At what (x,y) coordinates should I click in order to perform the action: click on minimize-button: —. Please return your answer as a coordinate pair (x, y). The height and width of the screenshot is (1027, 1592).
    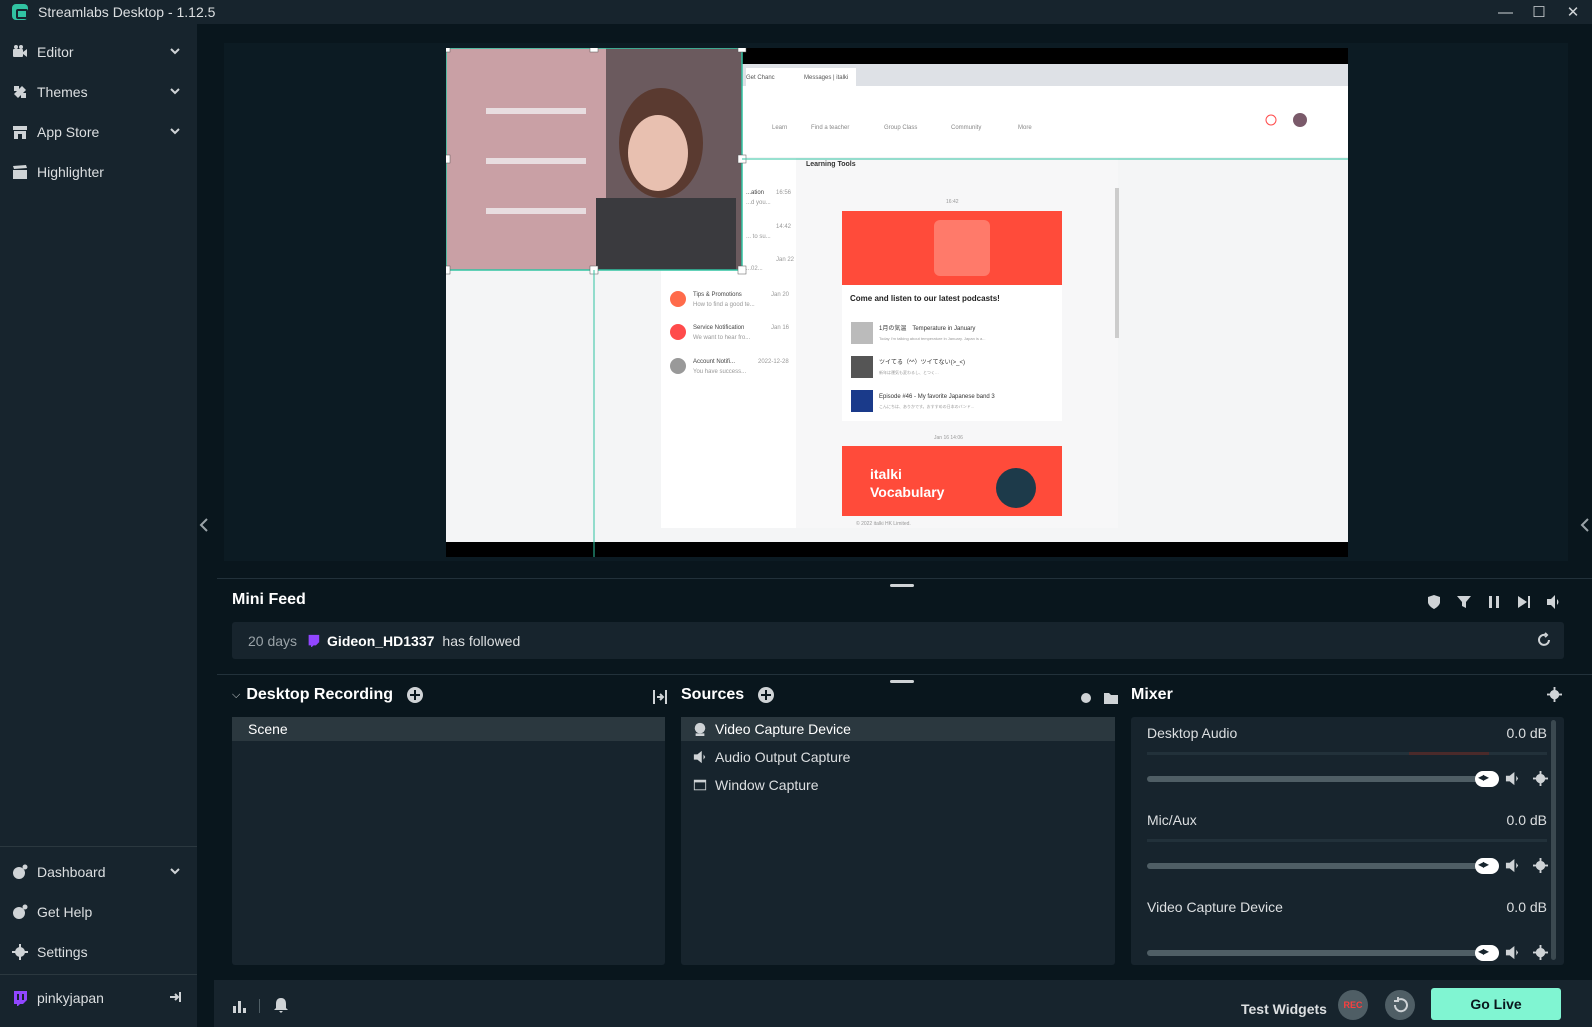
    Looking at the image, I should click on (1505, 12).